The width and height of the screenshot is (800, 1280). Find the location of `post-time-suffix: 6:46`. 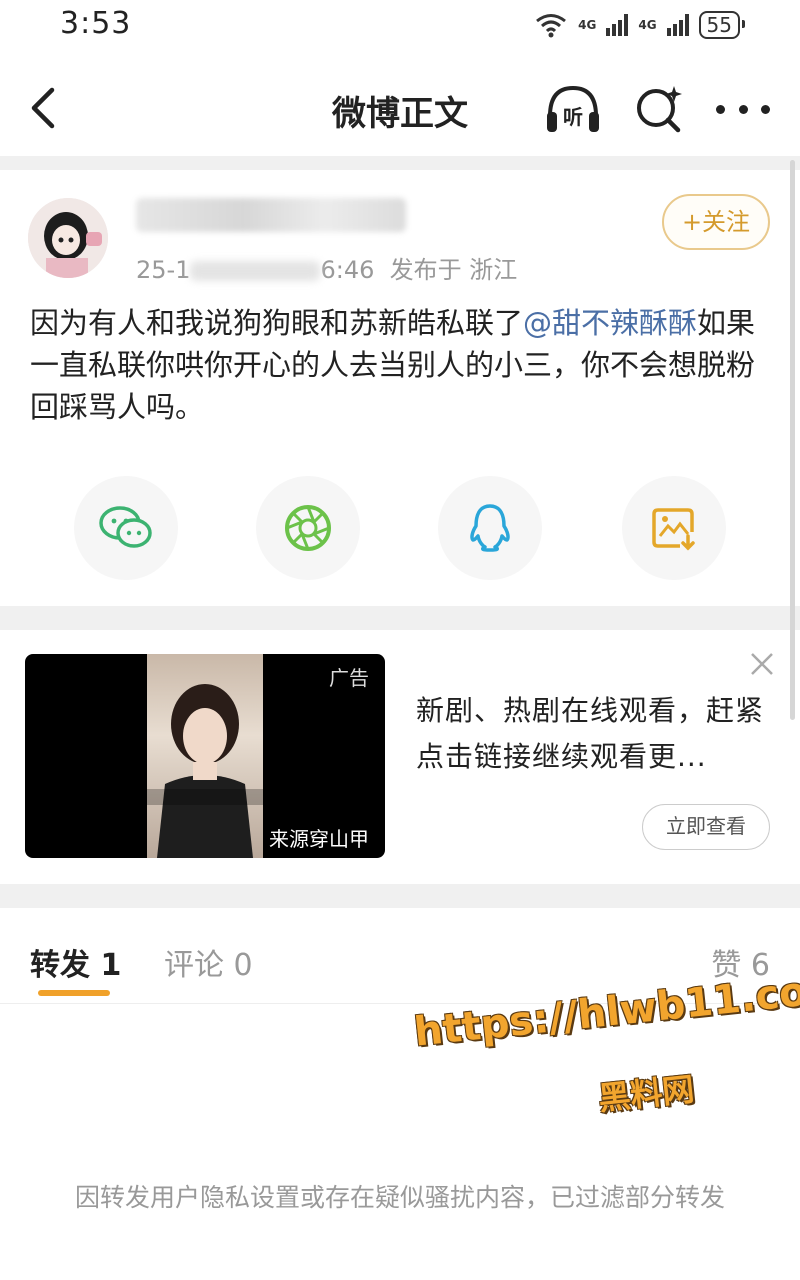

post-time-suffix: 6:46 is located at coordinates (347, 270).